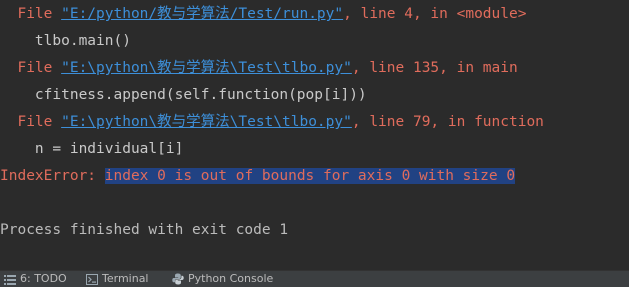  Describe the element at coordinates (43, 278) in the screenshot. I see `todo-tab-label: 6: TODO` at that location.